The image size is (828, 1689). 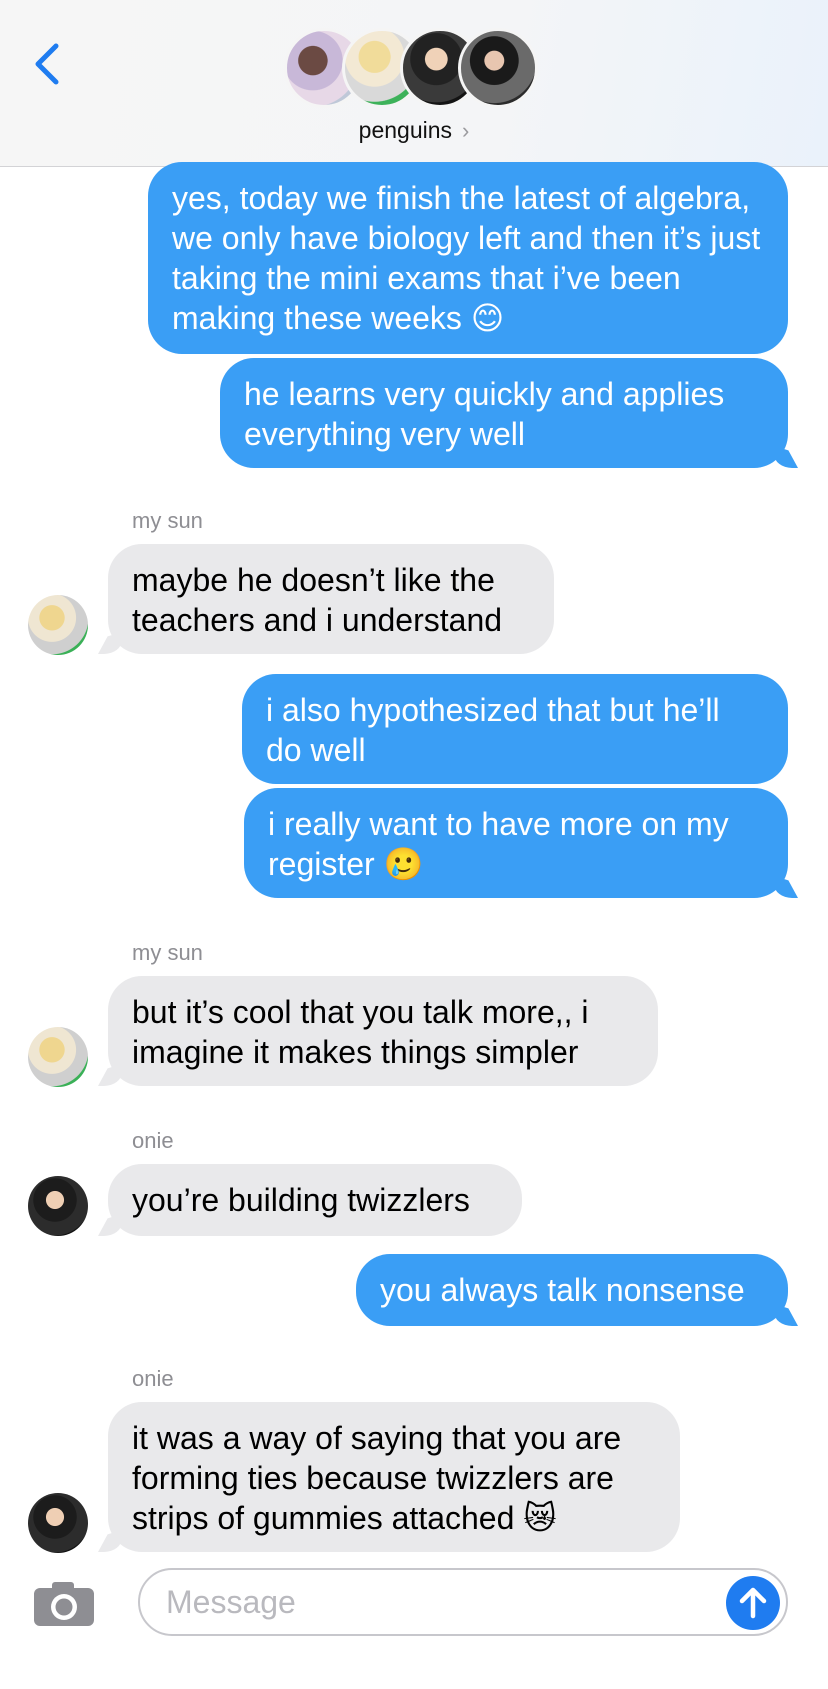 I want to click on chevron-left-icon, so click(x=47, y=64).